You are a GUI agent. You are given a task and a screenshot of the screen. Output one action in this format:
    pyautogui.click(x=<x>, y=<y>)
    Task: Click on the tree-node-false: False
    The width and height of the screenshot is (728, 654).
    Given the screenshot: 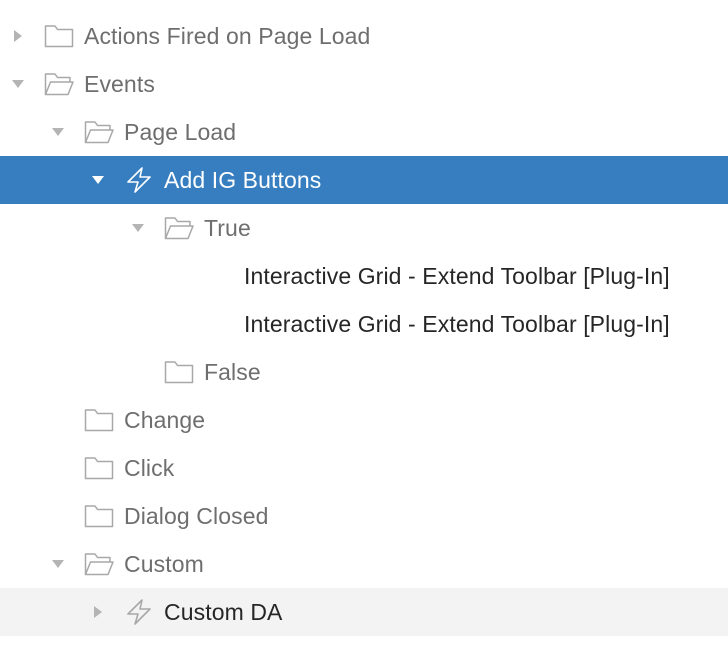 What is the action you would take?
    pyautogui.click(x=364, y=372)
    